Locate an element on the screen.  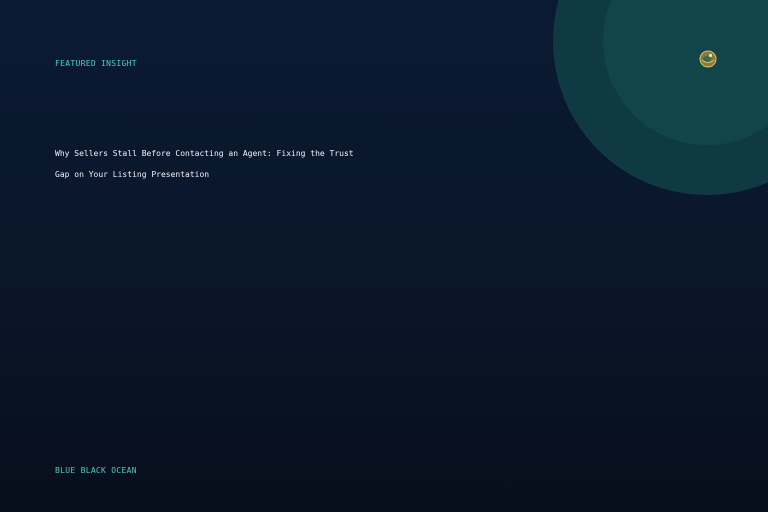
globe-emblem-icon is located at coordinates (708, 59).